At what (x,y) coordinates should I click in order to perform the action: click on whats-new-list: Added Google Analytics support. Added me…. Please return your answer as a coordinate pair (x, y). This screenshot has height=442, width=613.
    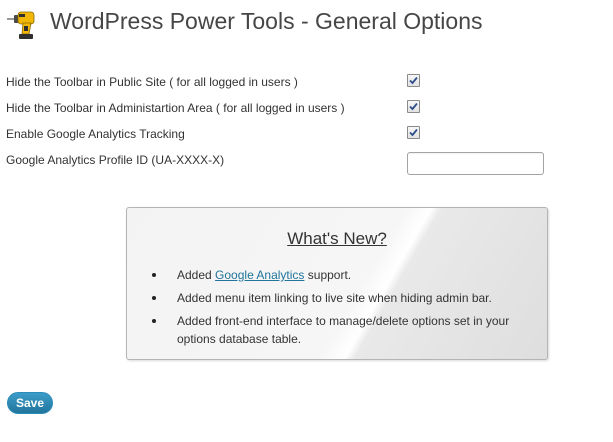
    Looking at the image, I should click on (337, 309).